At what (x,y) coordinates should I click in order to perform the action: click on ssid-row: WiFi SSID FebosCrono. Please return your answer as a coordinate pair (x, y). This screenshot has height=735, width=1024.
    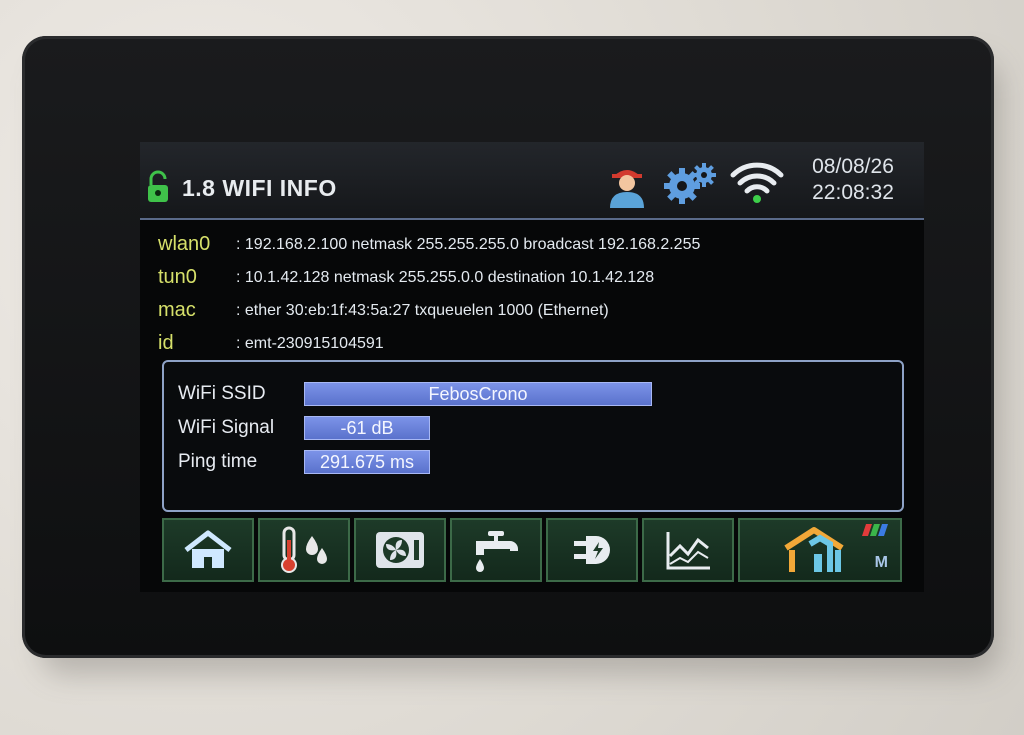
    Looking at the image, I should click on (415, 394).